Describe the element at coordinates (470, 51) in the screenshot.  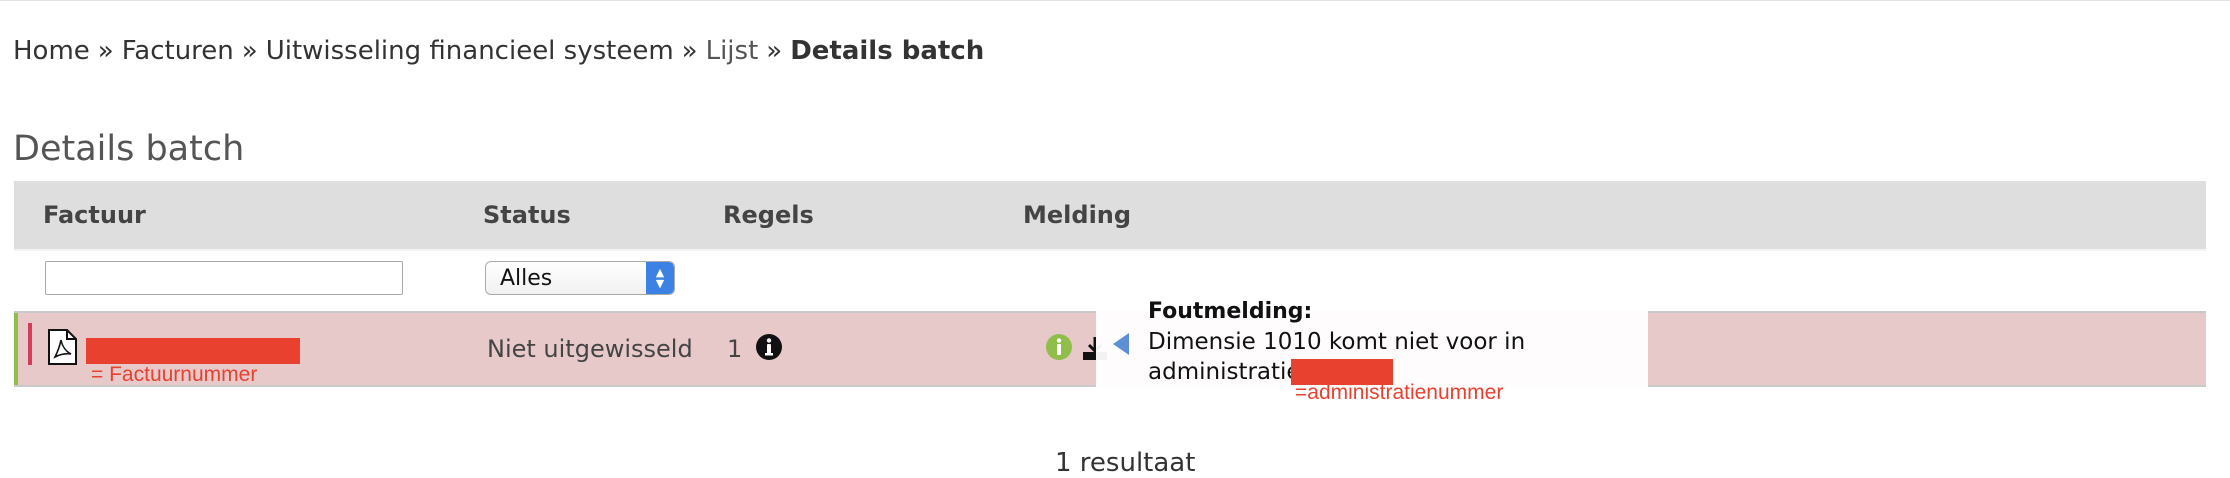
I see `breadcrumb-uitwisseling: Uitwisseling financieel systeem` at that location.